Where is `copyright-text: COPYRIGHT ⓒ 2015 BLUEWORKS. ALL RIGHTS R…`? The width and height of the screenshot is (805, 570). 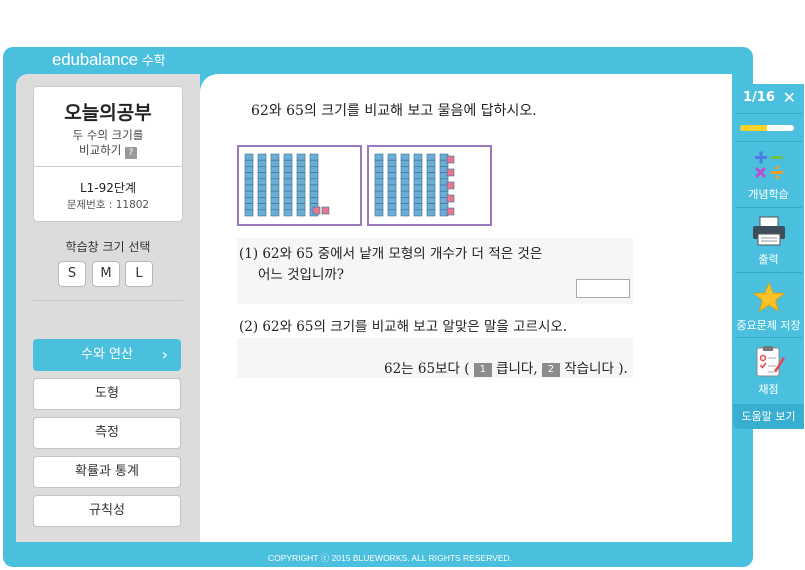
copyright-text: COPYRIGHT ⓒ 2015 BLUEWORKS. ALL RIGHTS R… is located at coordinates (390, 558).